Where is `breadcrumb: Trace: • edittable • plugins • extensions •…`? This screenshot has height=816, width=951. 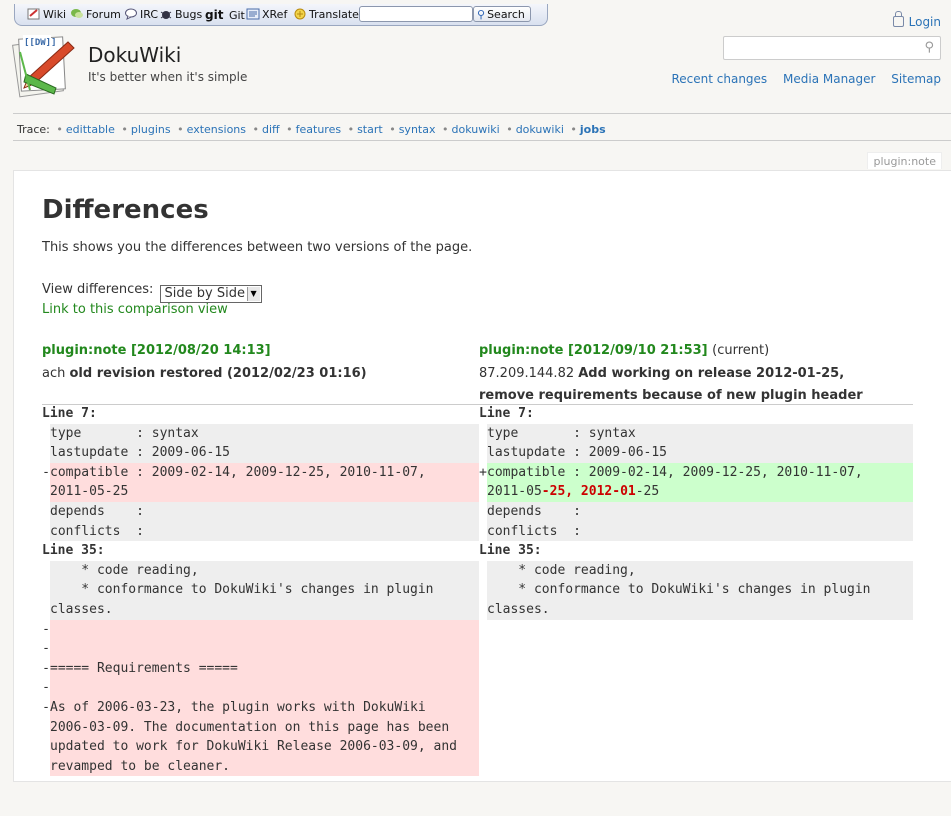 breadcrumb: Trace: • edittable • plugins • extensions •… is located at coordinates (311, 129).